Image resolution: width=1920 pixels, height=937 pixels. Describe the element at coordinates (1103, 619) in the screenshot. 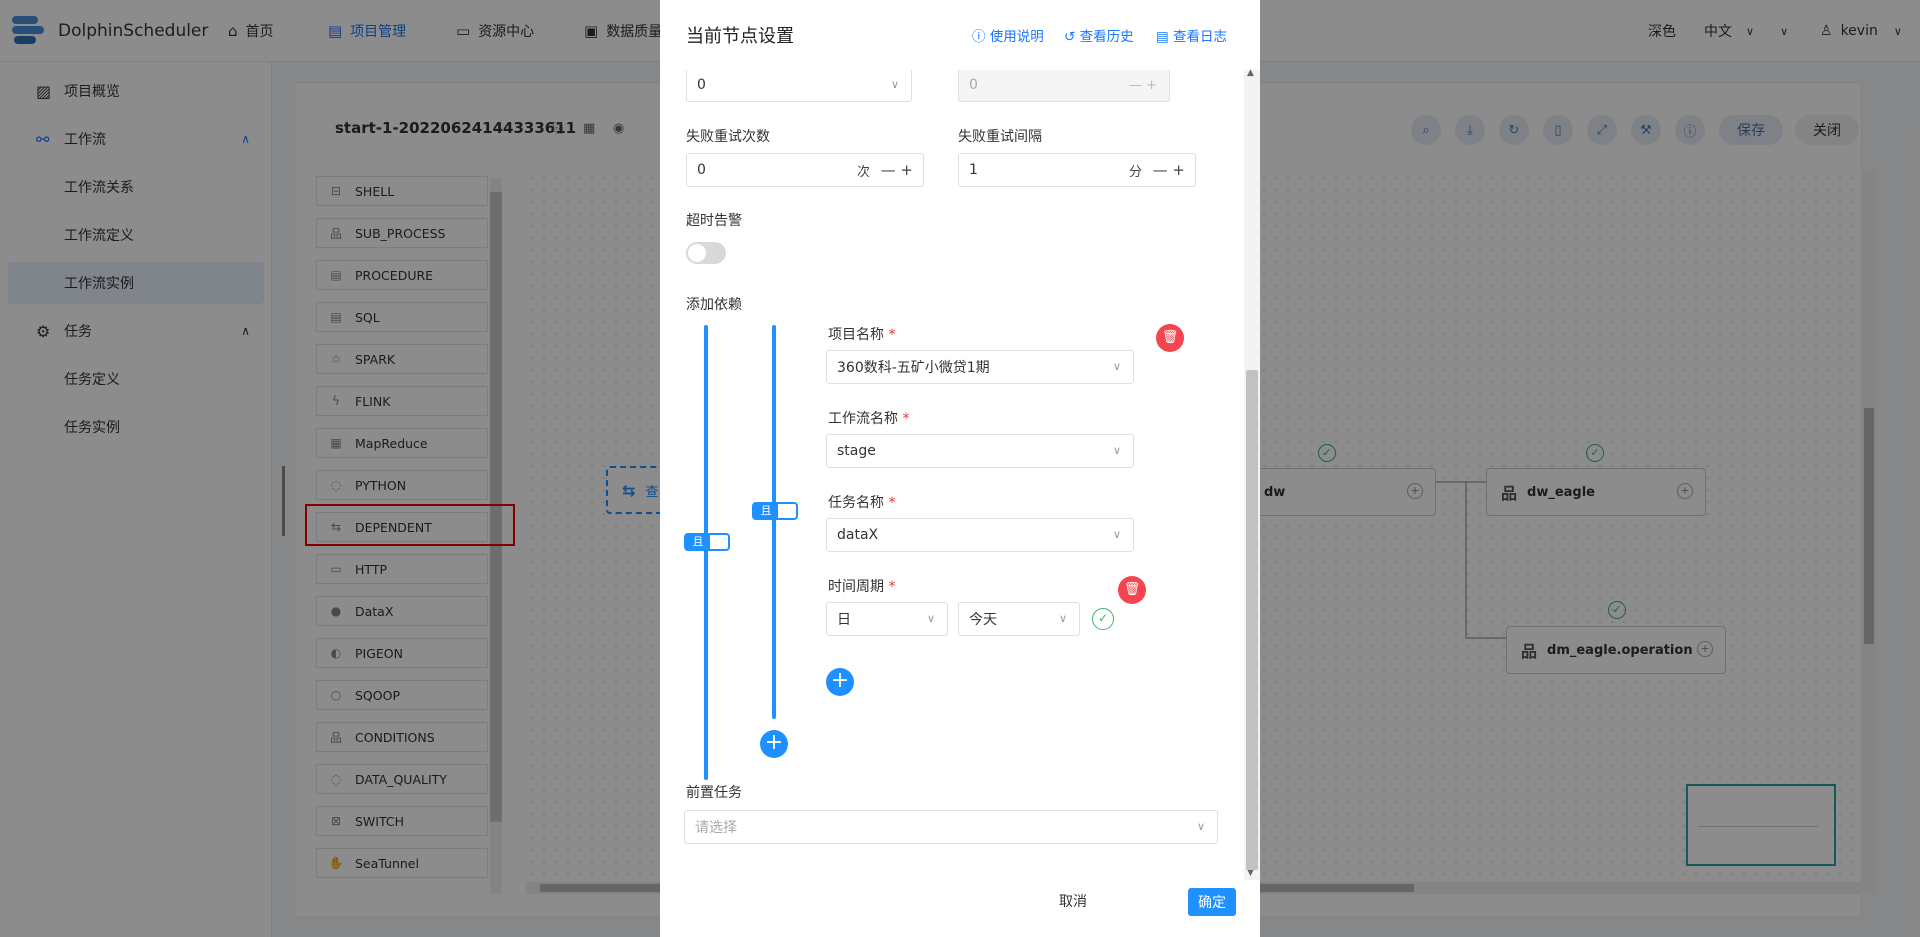

I see `success-check-icon: ✓` at that location.